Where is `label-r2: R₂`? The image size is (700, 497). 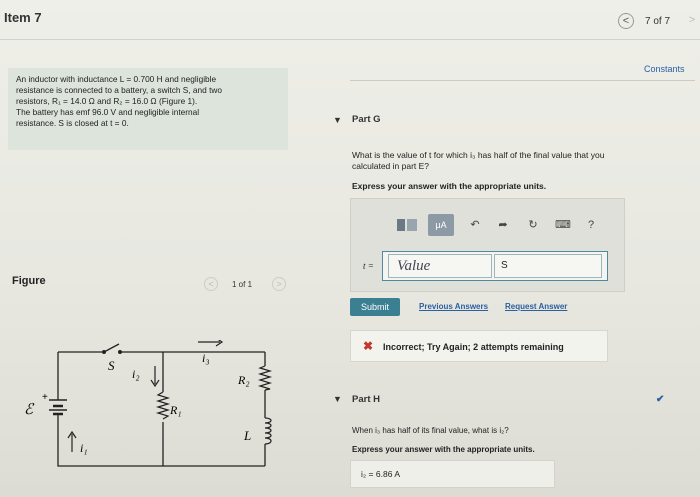 label-r2: R₂ is located at coordinates (243, 380).